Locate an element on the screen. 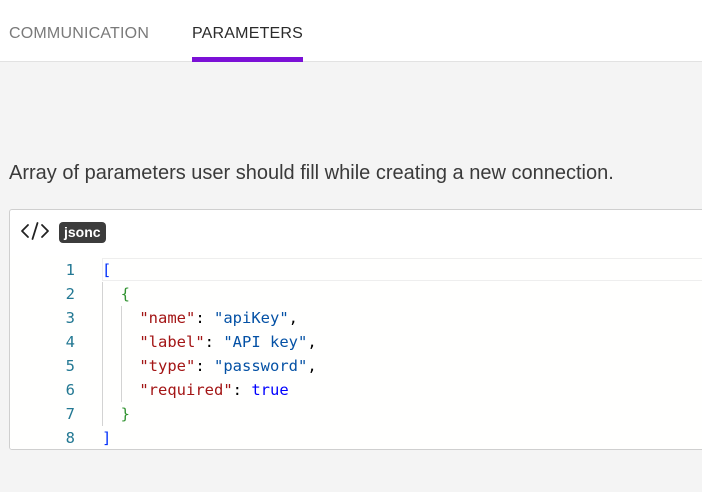 The image size is (702, 492). code-token-str: "apiKey" is located at coordinates (251, 318).